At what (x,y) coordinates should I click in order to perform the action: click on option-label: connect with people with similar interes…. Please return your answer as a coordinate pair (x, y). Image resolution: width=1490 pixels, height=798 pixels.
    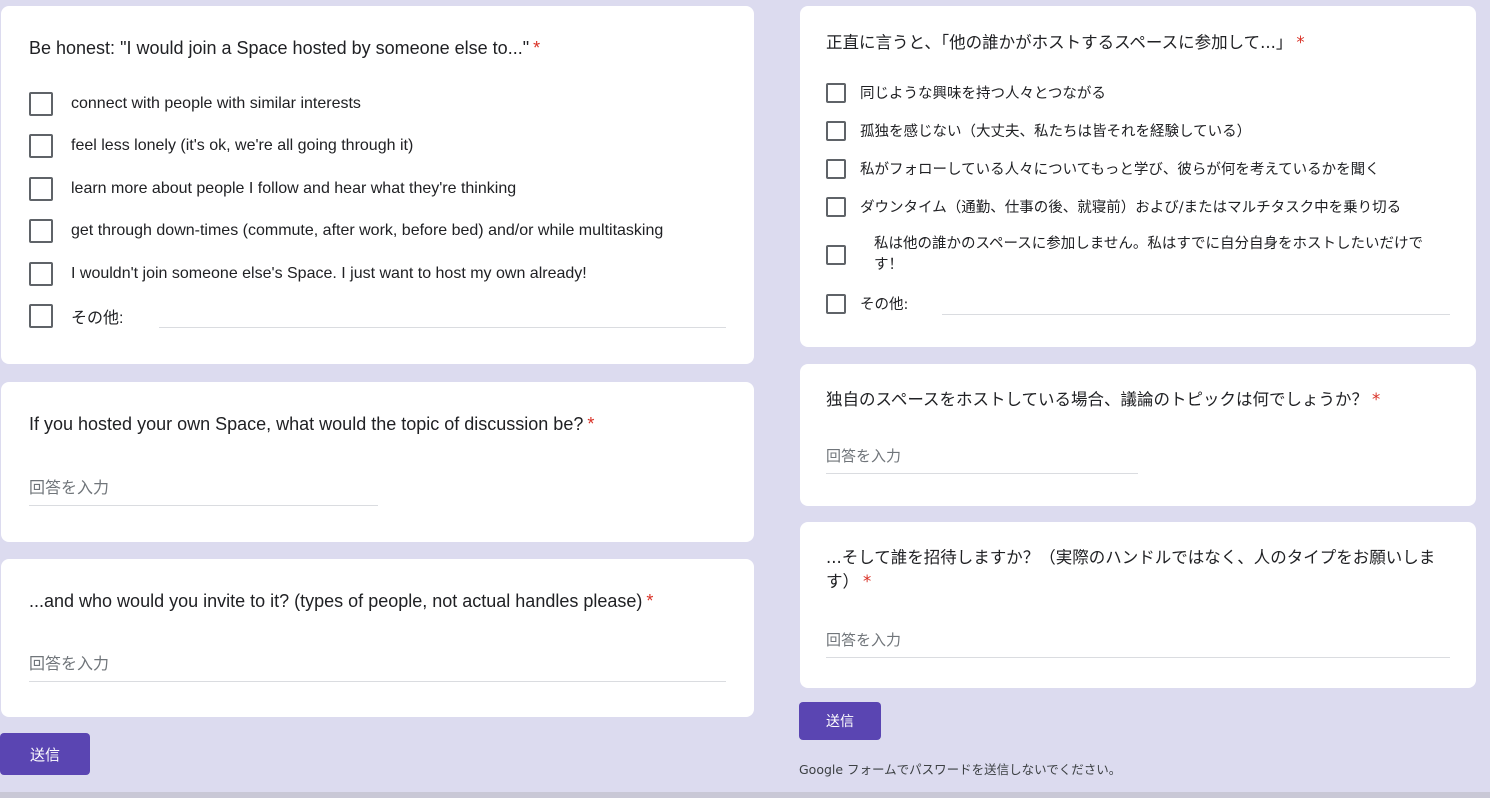
    Looking at the image, I should click on (216, 103).